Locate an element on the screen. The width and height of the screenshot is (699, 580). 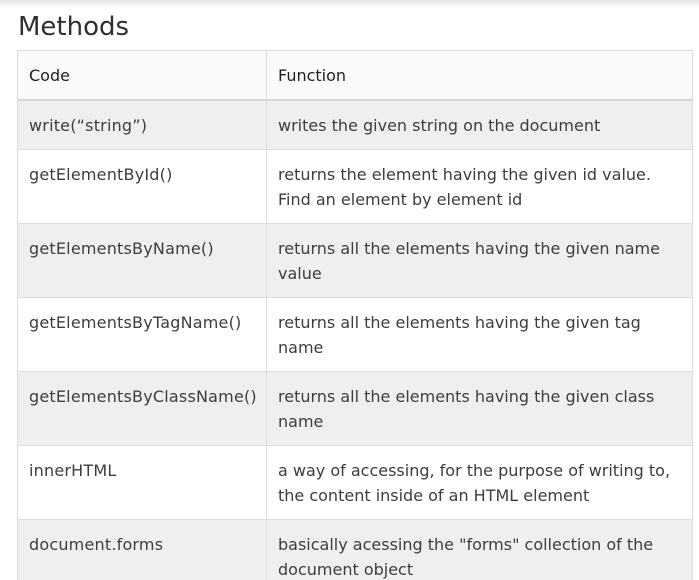
top-shadow is located at coordinates (349, 4).